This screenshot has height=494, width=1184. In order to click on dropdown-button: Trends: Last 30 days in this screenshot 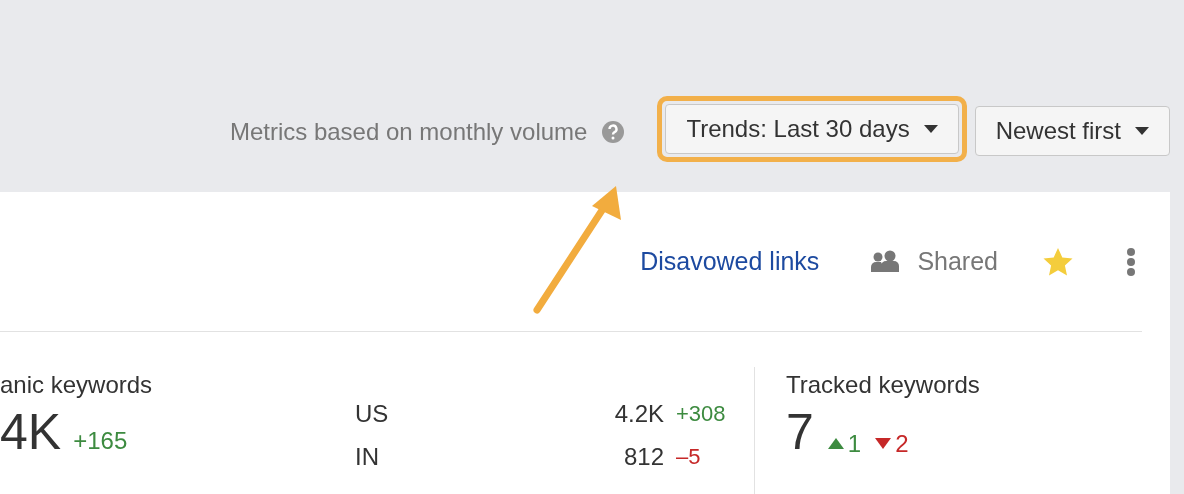, I will do `click(812, 129)`.